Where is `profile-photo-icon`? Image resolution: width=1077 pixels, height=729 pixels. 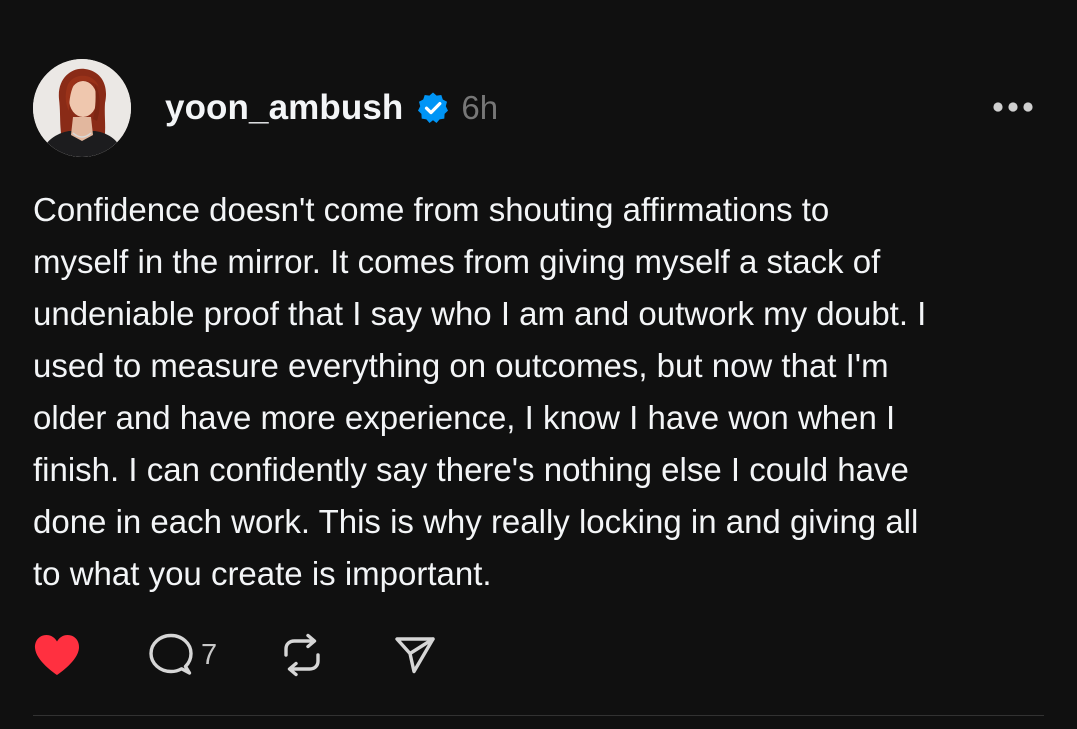 profile-photo-icon is located at coordinates (82, 108).